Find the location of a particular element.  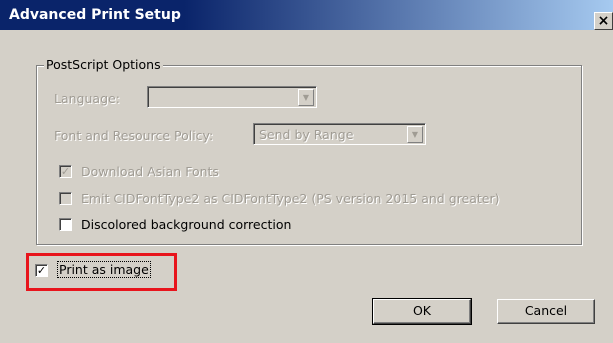

print-as-image-text: Print as image is located at coordinates (104, 269).